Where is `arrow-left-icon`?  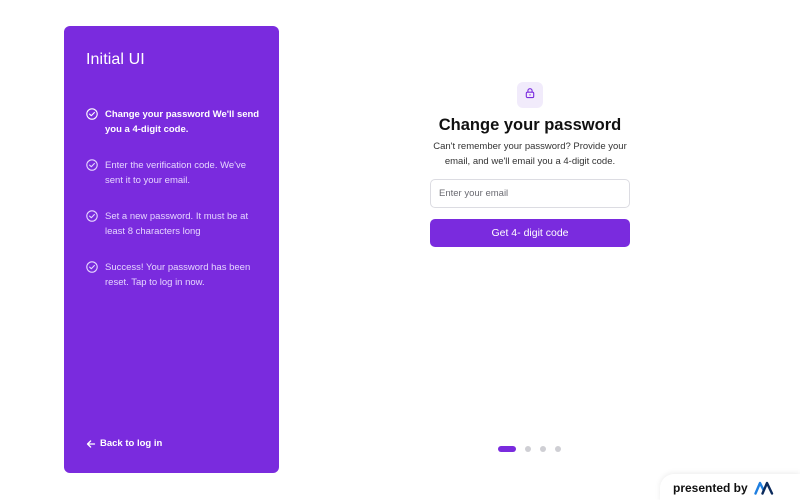
arrow-left-icon is located at coordinates (91, 444).